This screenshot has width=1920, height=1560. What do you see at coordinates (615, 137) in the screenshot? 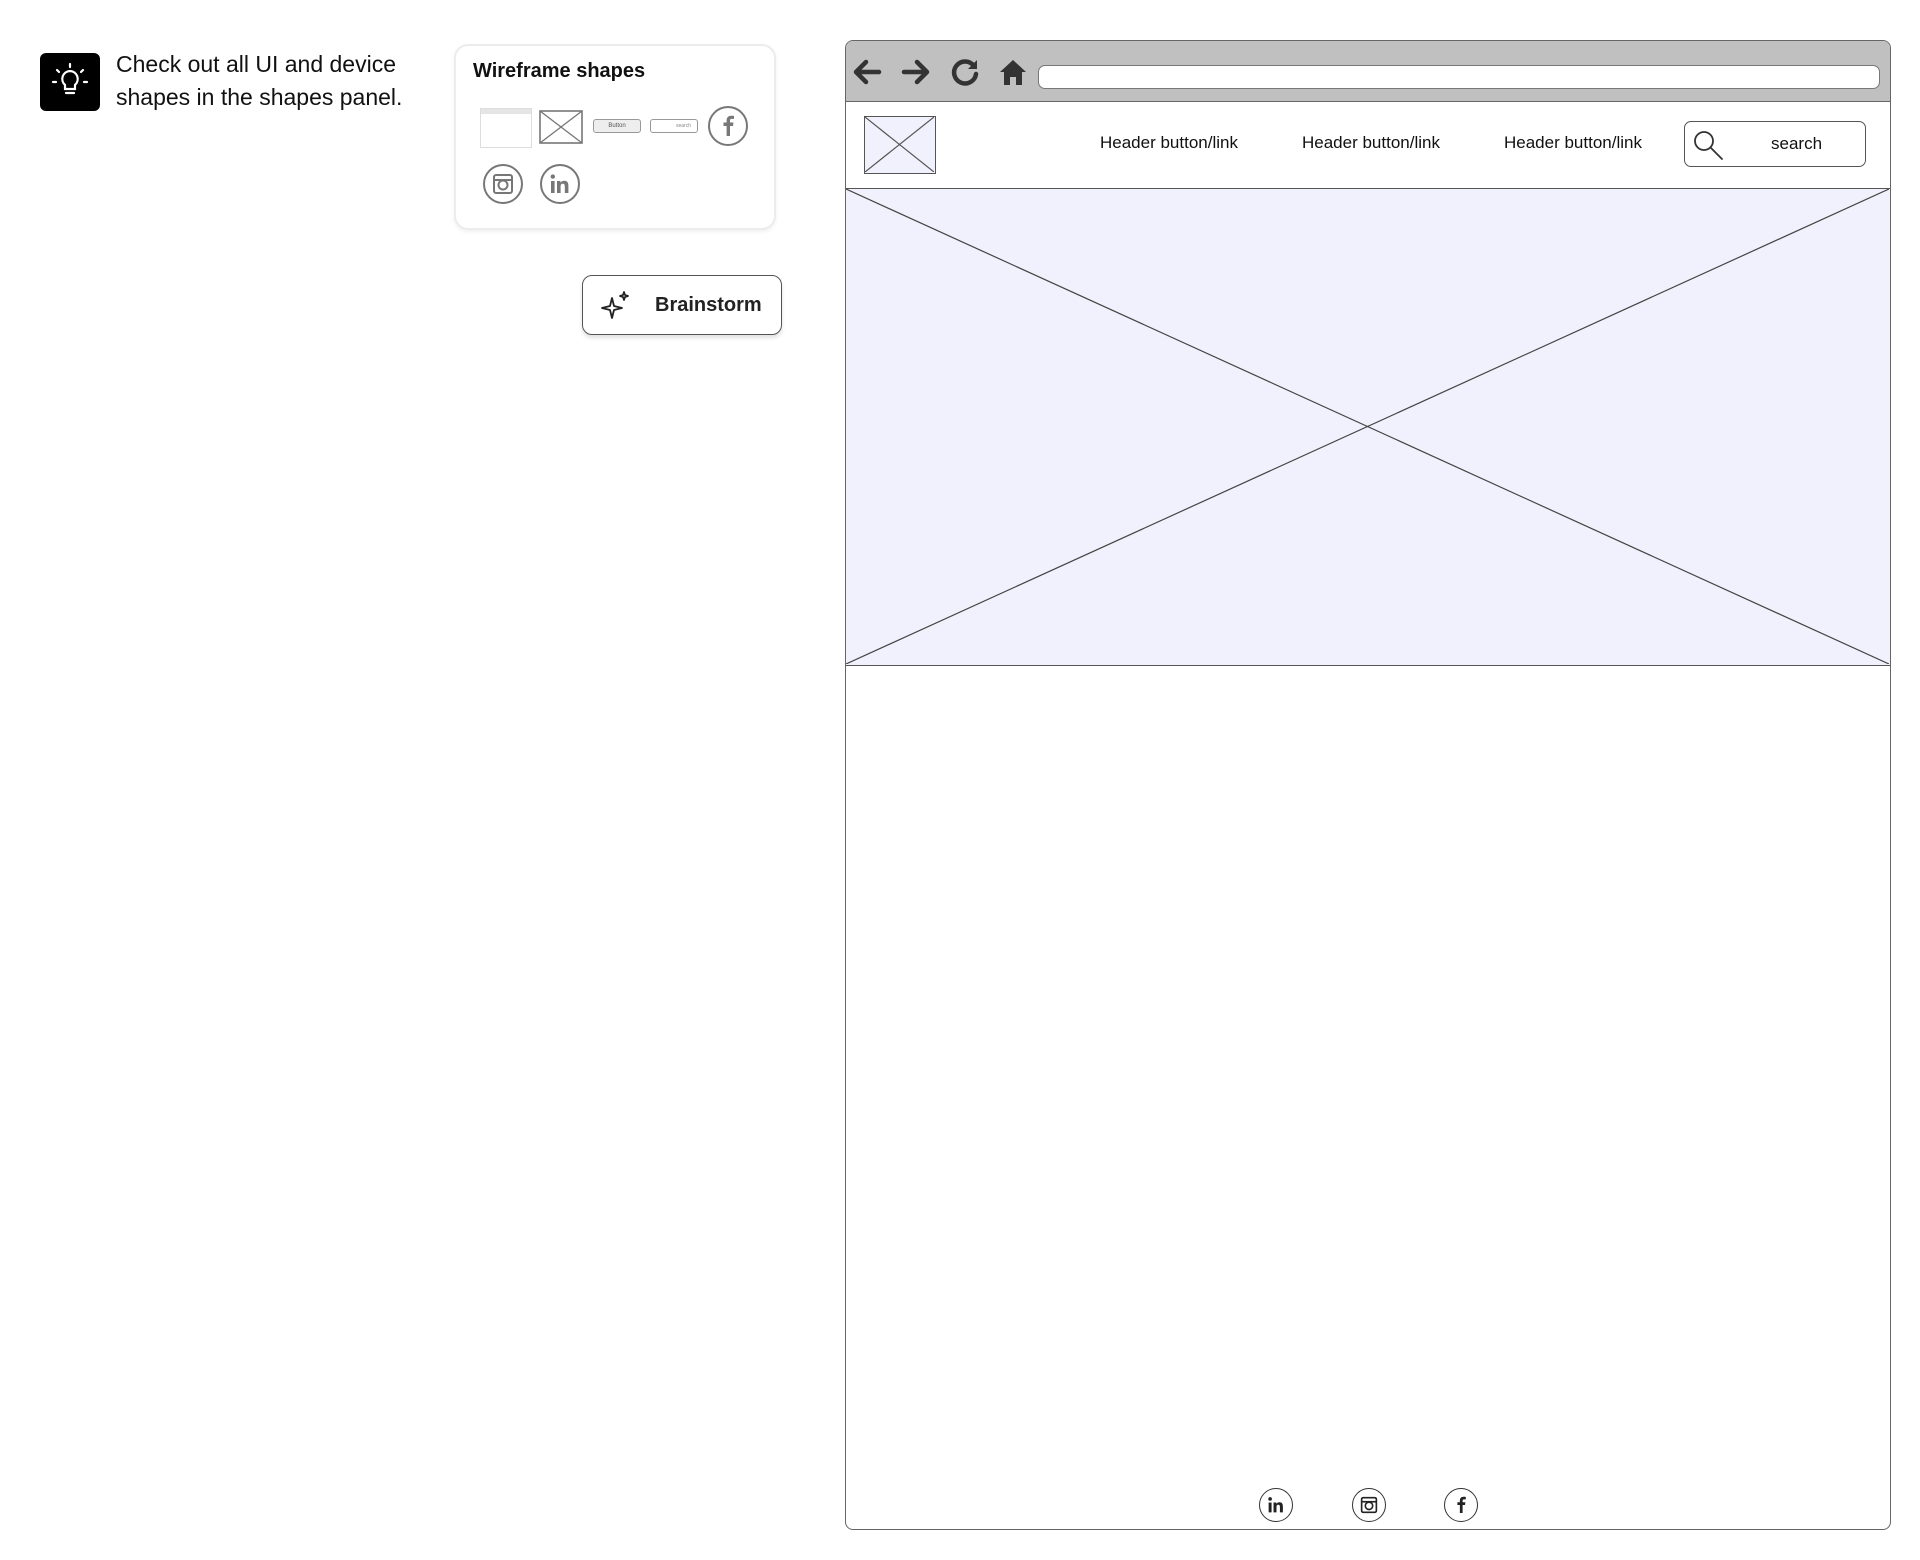
I see `shapes-panel: Wireframe shapes Button search` at bounding box center [615, 137].